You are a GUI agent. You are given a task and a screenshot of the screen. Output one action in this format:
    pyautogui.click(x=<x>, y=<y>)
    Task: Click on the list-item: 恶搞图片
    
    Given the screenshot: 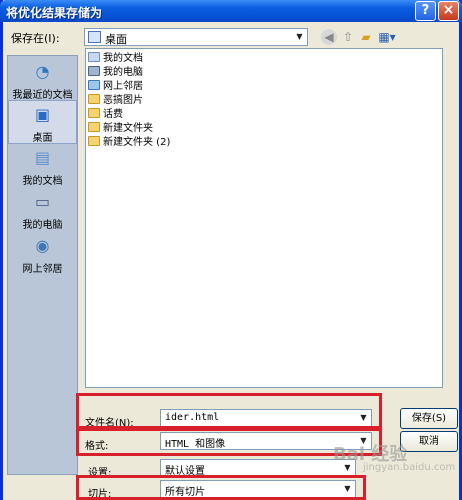 What is the action you would take?
    pyautogui.click(x=115, y=100)
    